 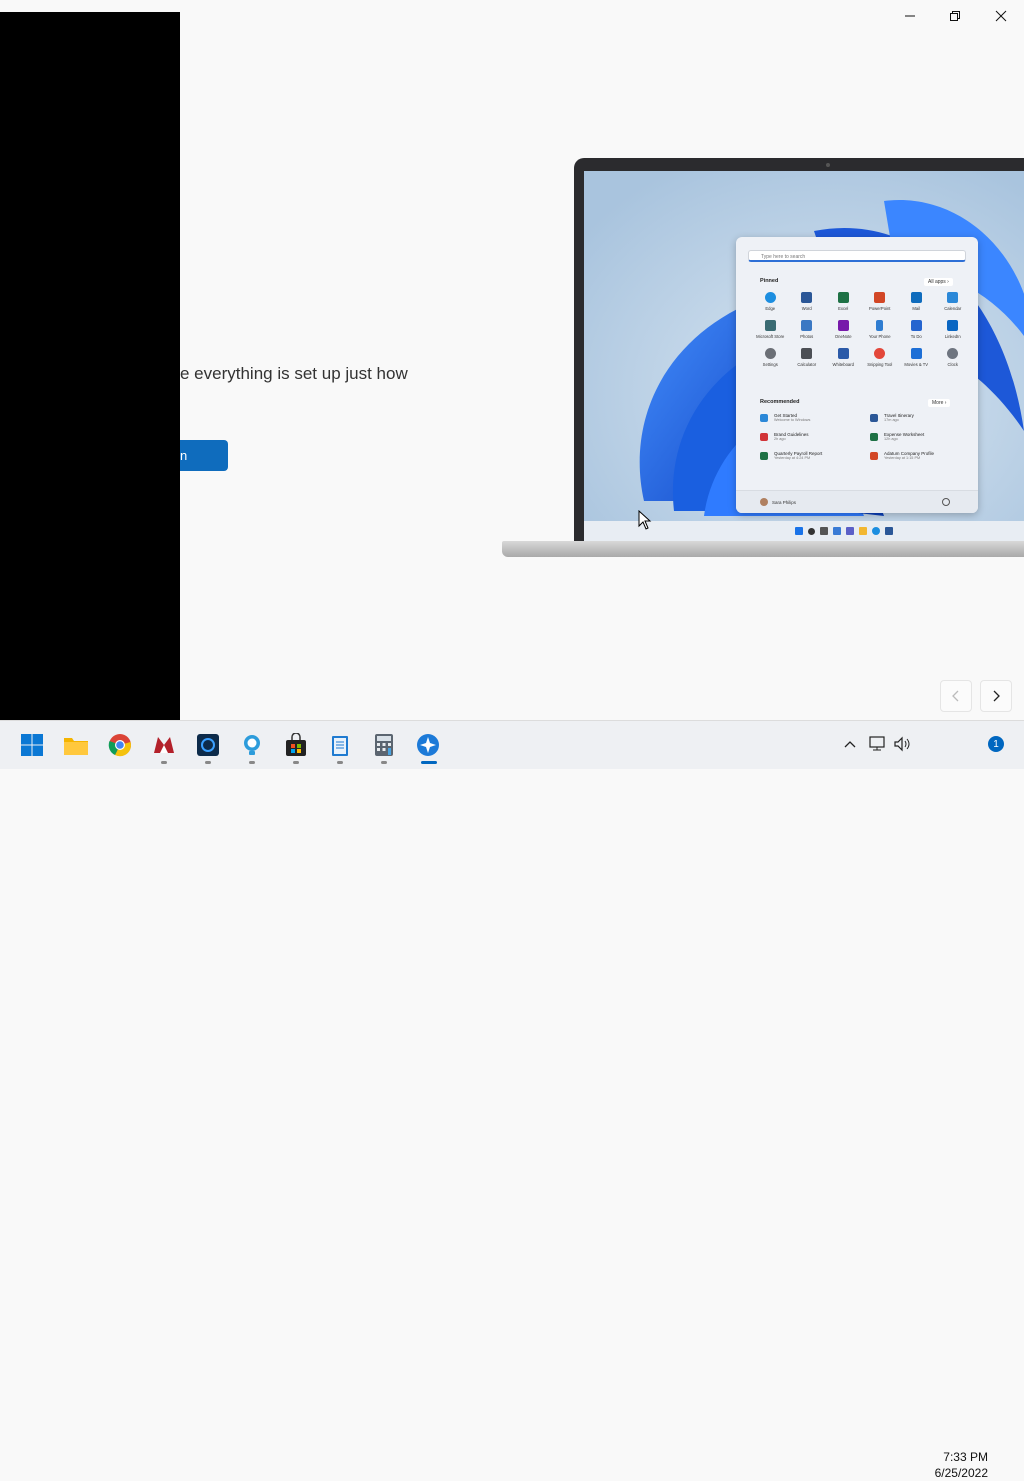 I want to click on user-profile: Sara Philips, so click(x=778, y=502).